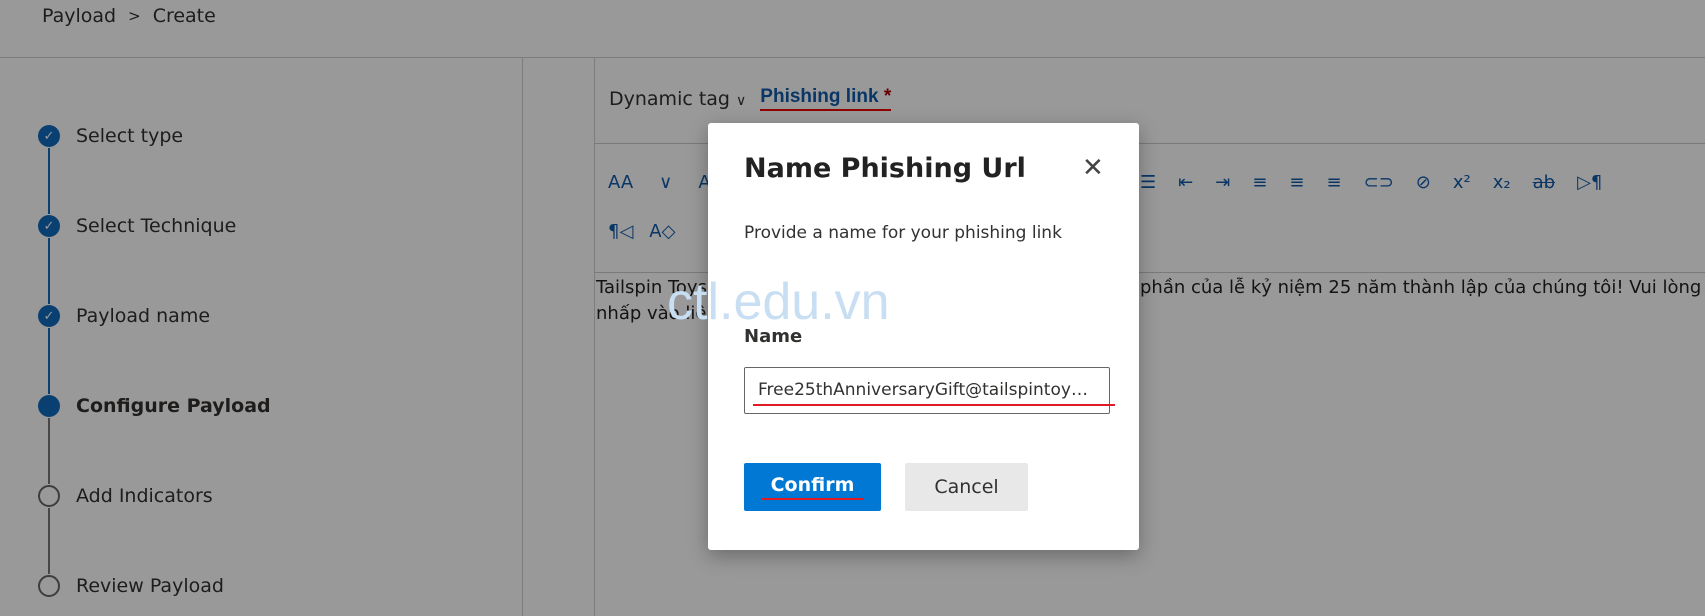 This screenshot has width=1705, height=616. I want to click on cancel-button: Cancel, so click(966, 487).